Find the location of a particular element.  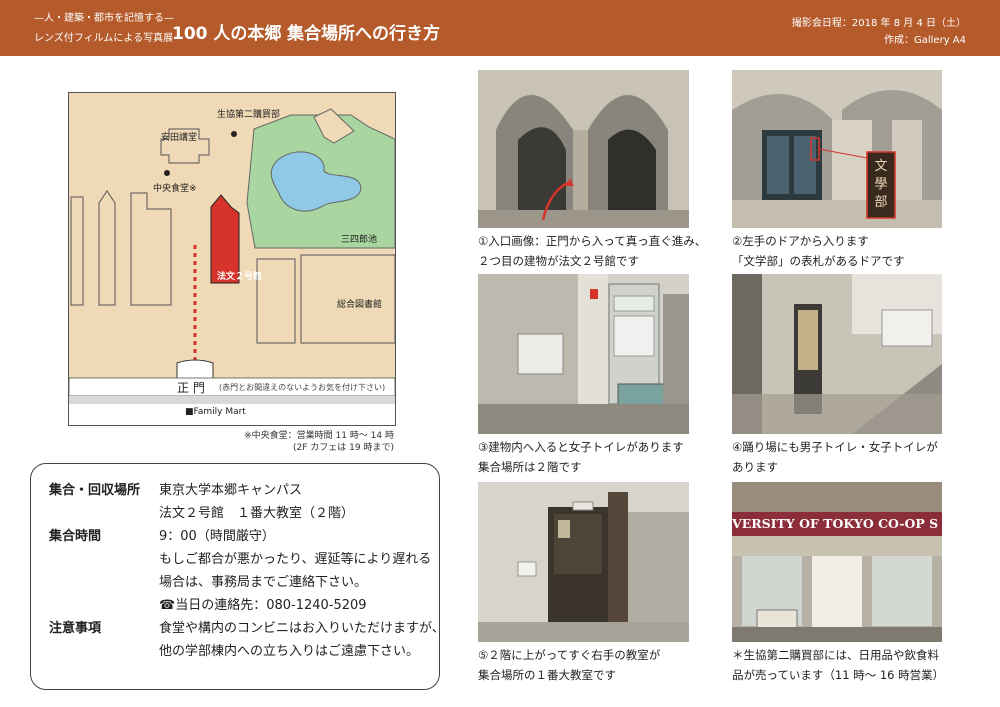

photo-6-caption-1: ＊生協第二購買部には、日用品や飲食料 is located at coordinates (835, 655).